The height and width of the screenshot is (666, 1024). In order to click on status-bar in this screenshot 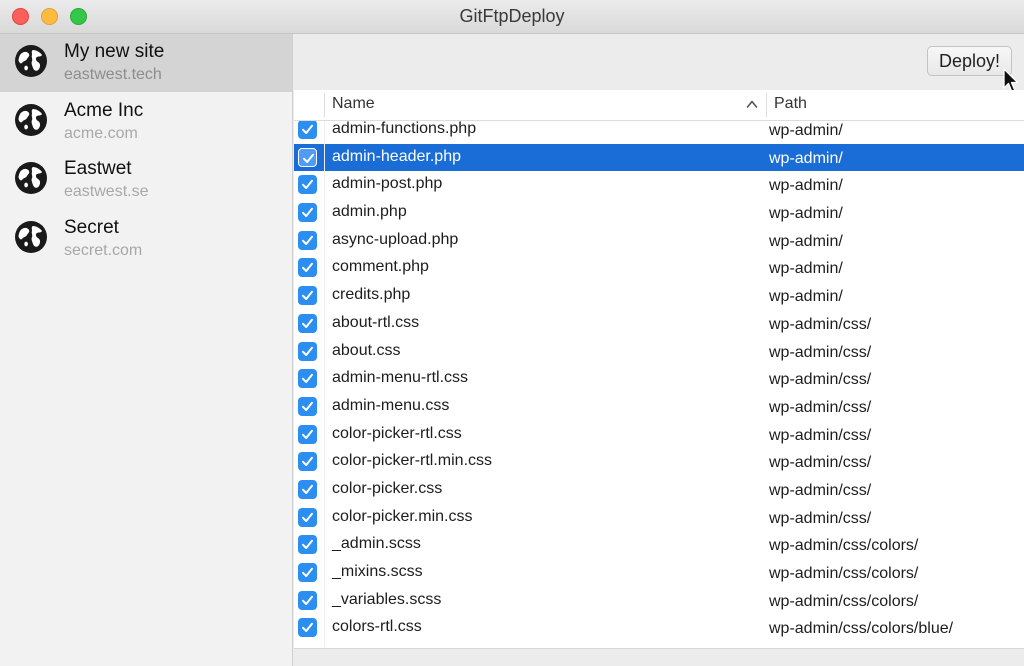, I will do `click(659, 657)`.